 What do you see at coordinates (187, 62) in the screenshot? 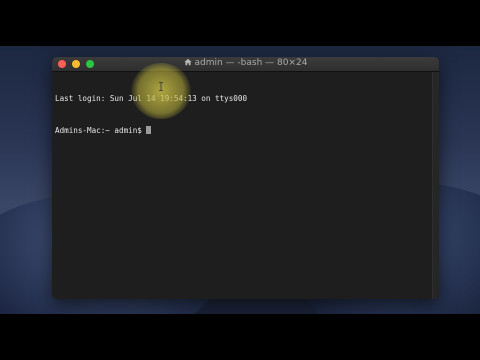
I see `home-icon` at bounding box center [187, 62].